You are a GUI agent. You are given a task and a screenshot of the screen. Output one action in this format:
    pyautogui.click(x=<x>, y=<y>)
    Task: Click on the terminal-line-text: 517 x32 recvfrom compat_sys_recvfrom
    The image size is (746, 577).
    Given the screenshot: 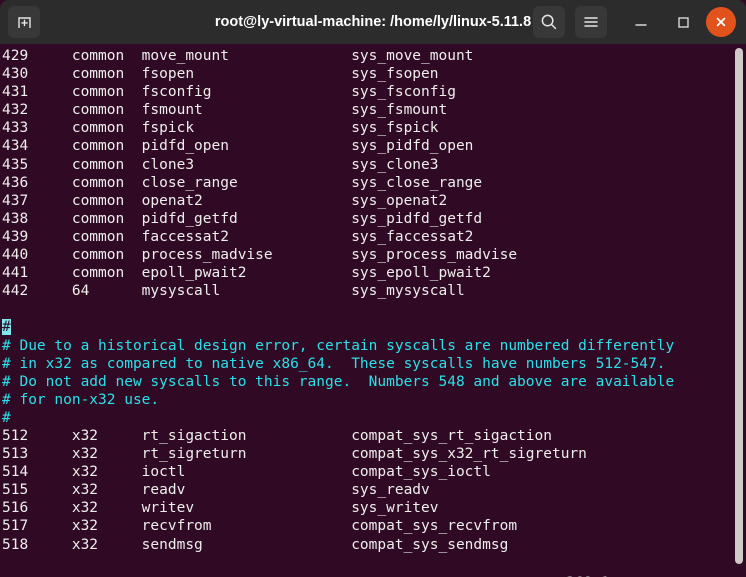 What is the action you would take?
    pyautogui.click(x=260, y=526)
    